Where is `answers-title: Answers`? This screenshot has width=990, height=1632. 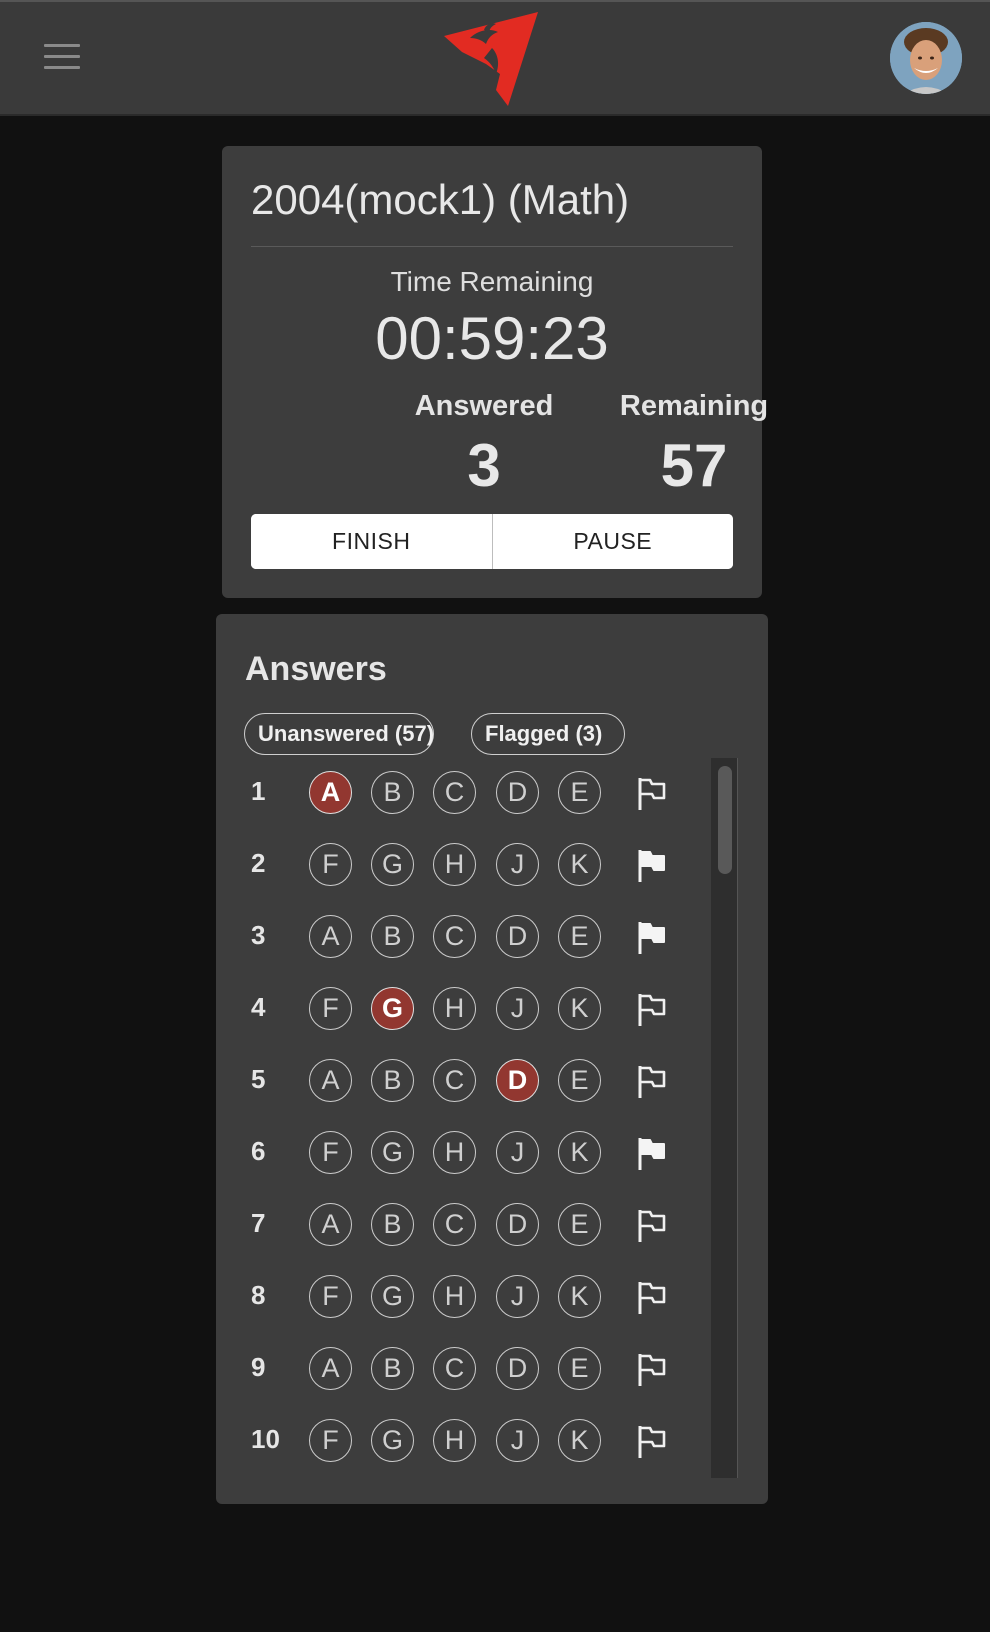
answers-title: Answers is located at coordinates (316, 669).